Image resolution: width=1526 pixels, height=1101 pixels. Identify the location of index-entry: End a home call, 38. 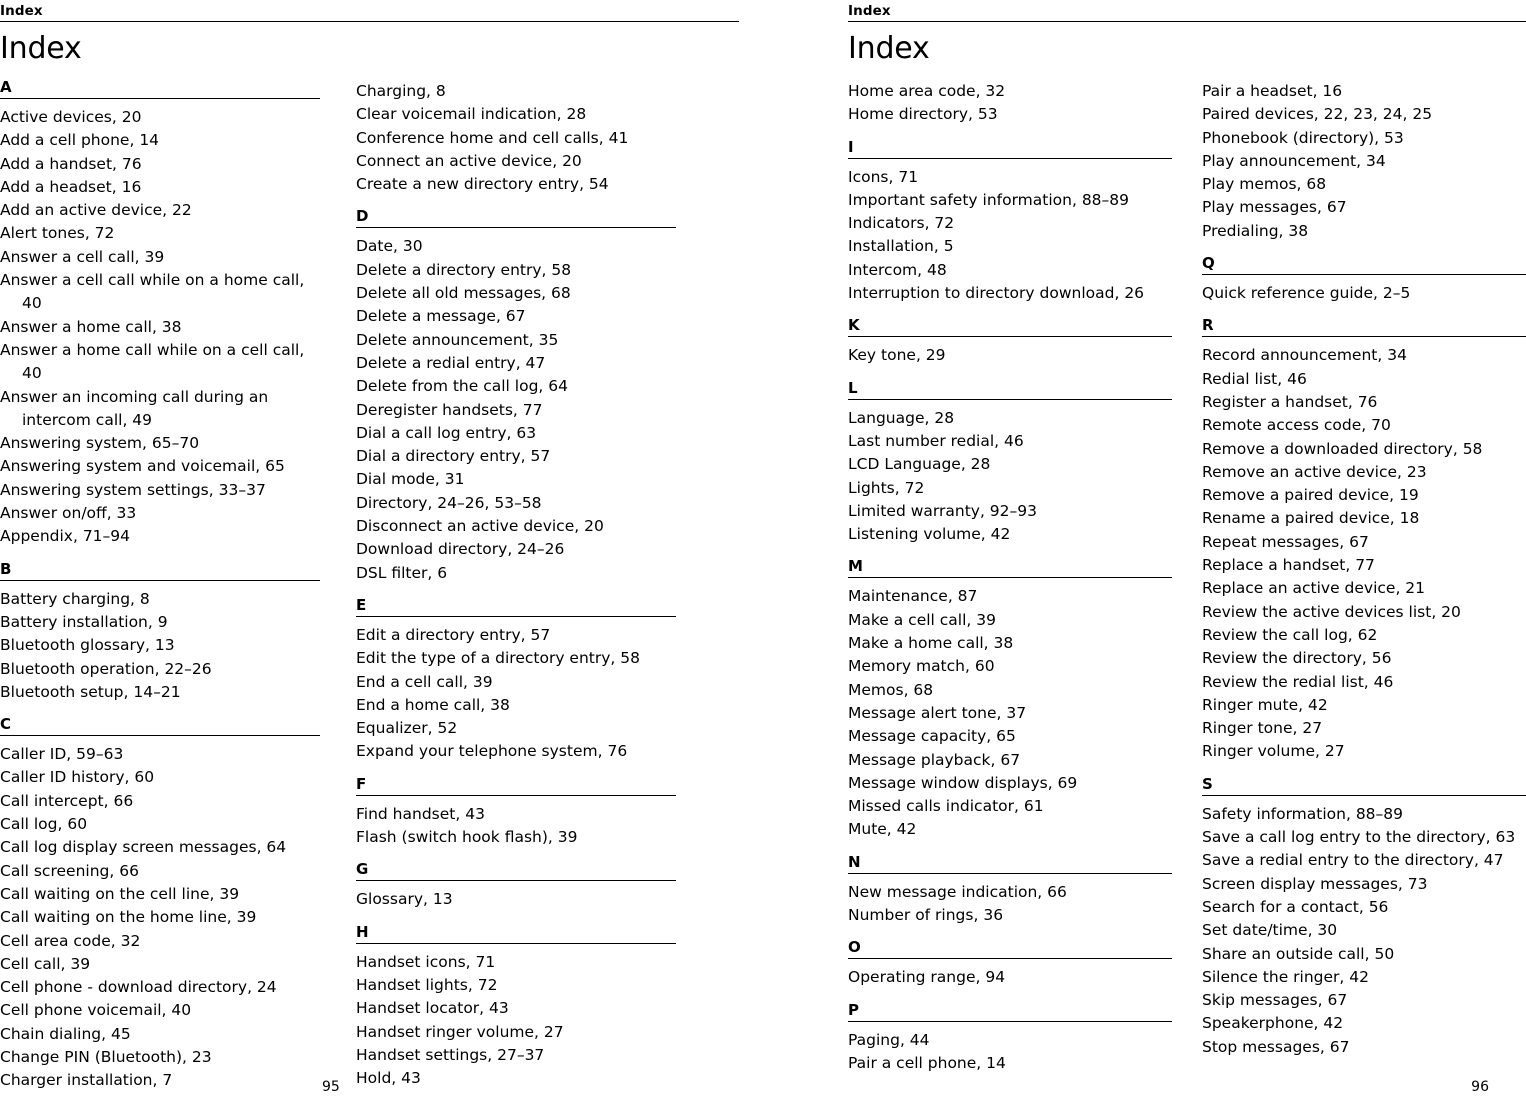
(433, 704).